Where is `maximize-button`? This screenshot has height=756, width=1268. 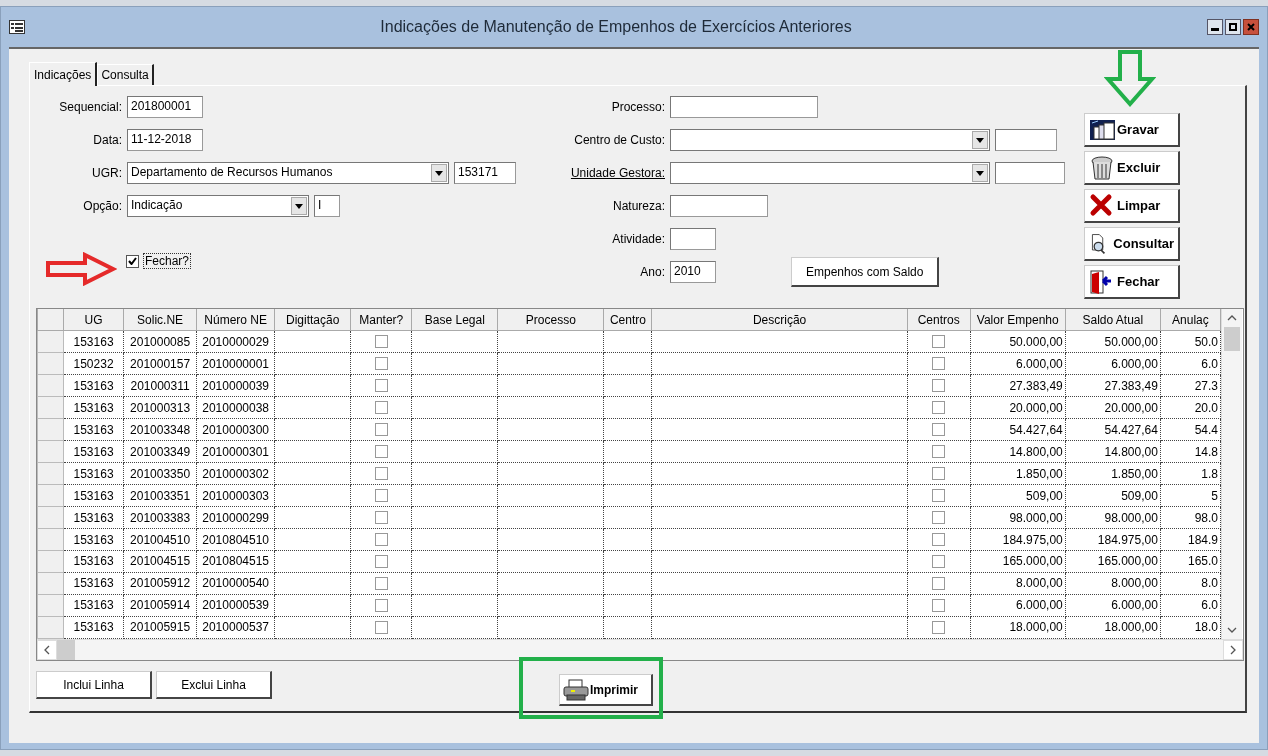
maximize-button is located at coordinates (1233, 27).